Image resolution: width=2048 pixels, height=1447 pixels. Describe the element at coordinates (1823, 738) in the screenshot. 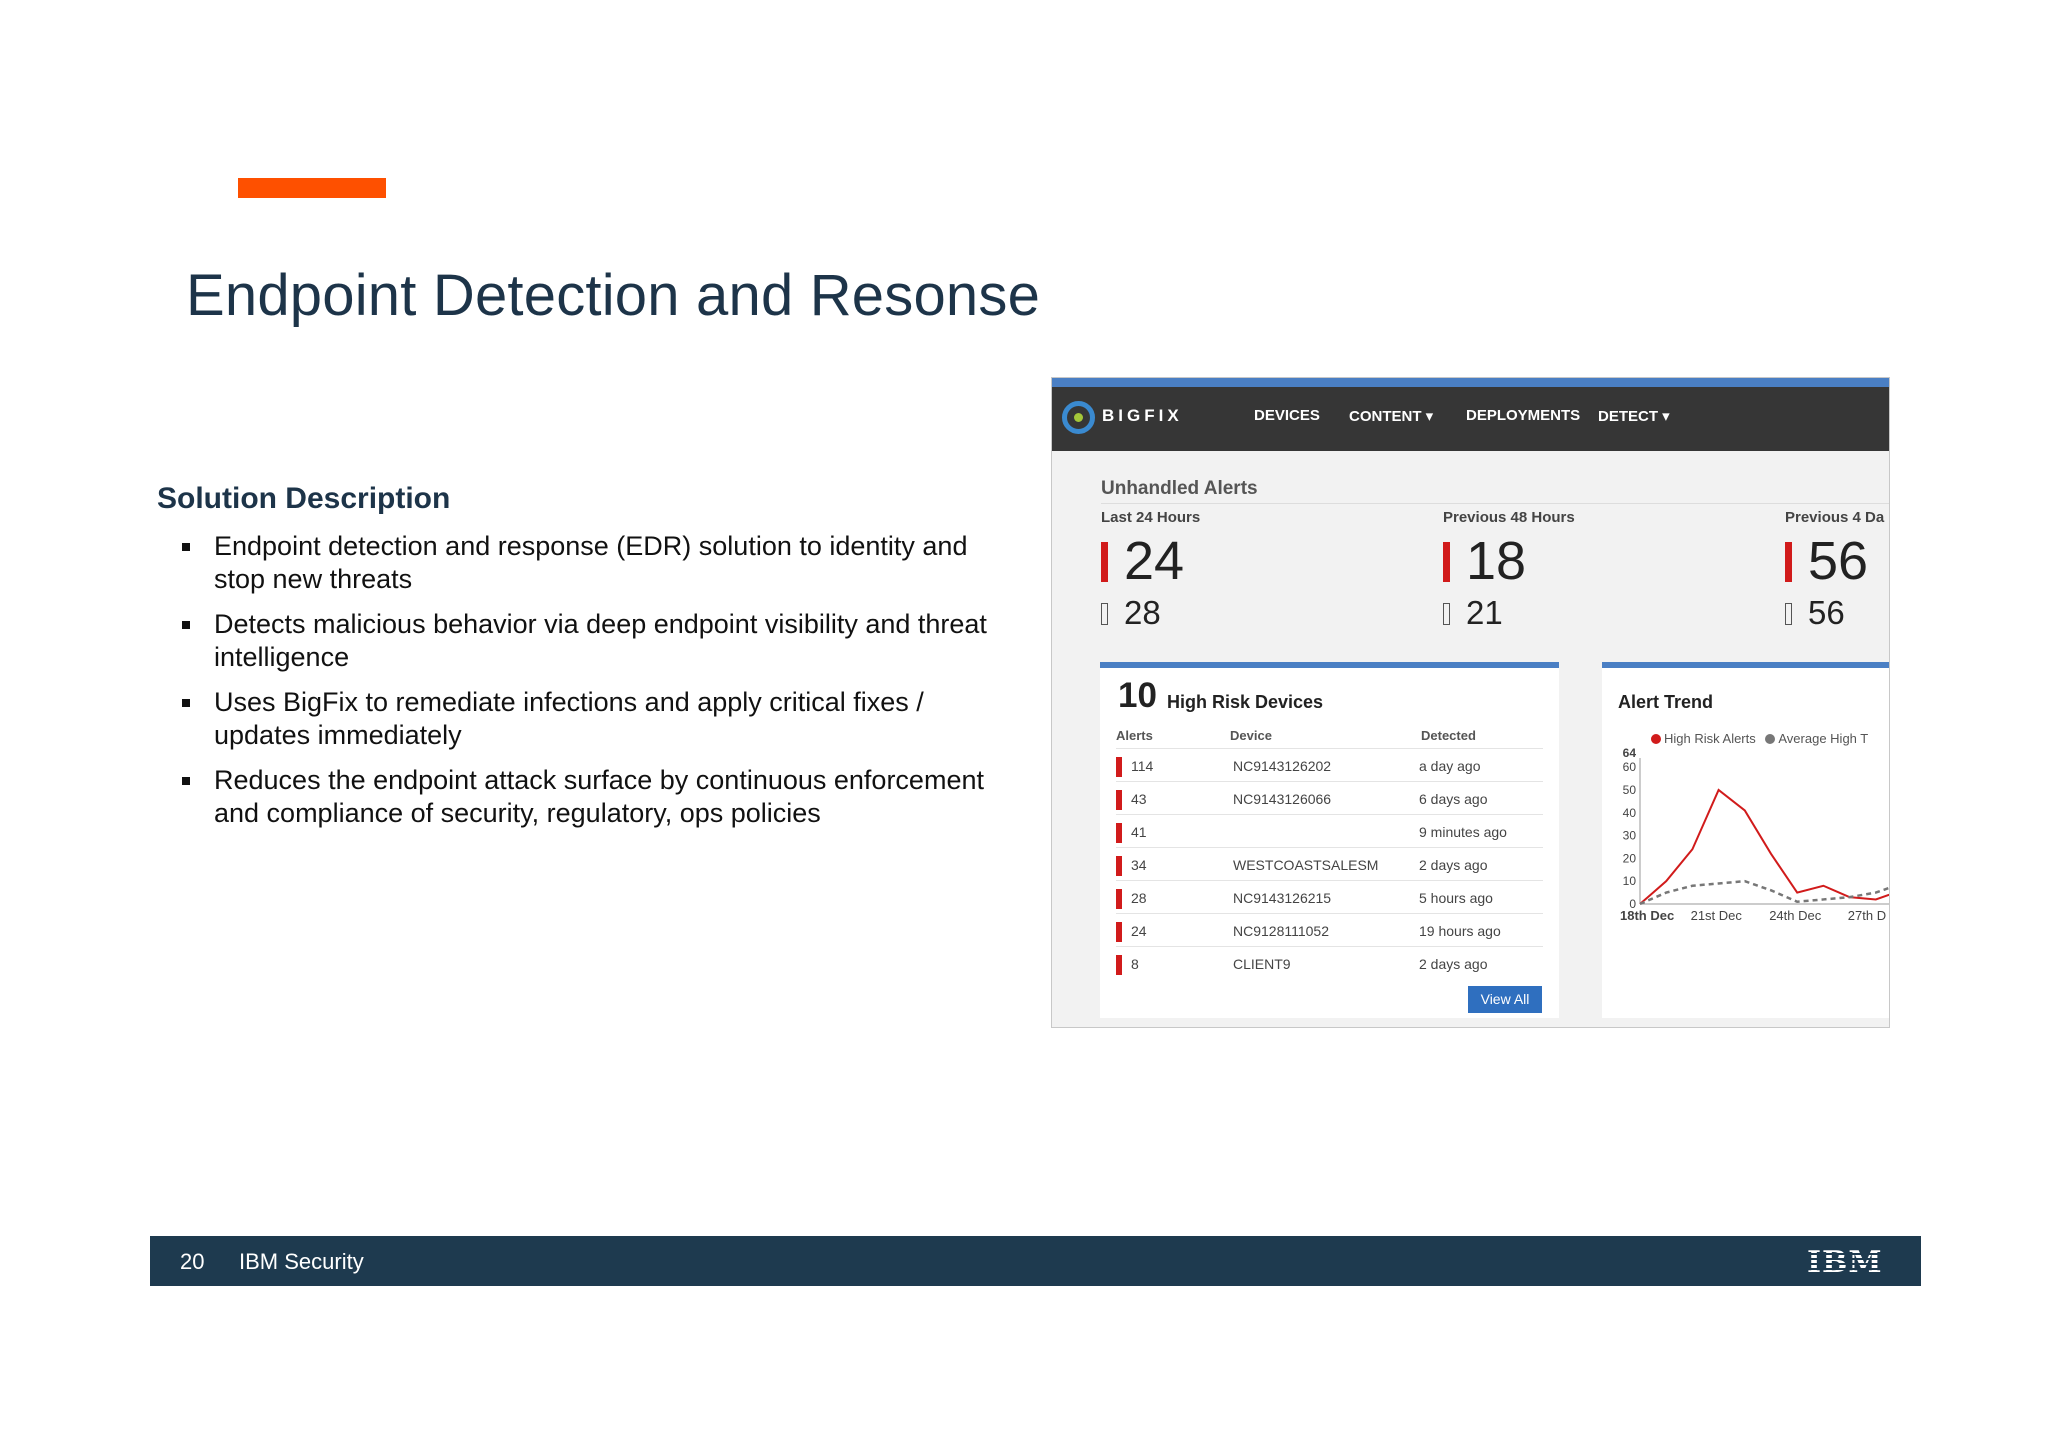

I see `legend-avg-label: Average High T` at that location.